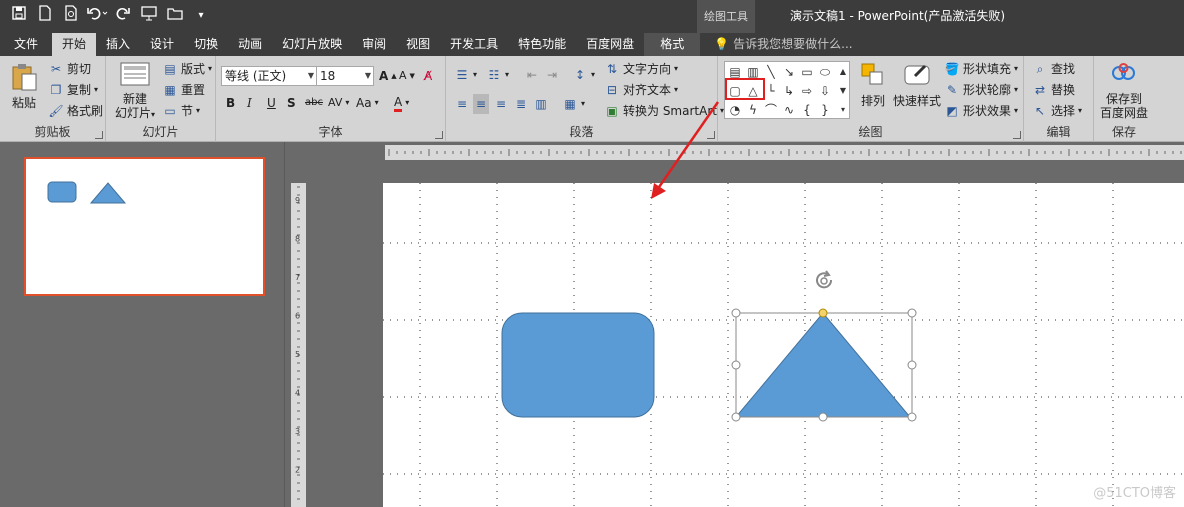 The width and height of the screenshot is (1184, 507). What do you see at coordinates (824, 279) in the screenshot?
I see `rotate-handle-icon` at bounding box center [824, 279].